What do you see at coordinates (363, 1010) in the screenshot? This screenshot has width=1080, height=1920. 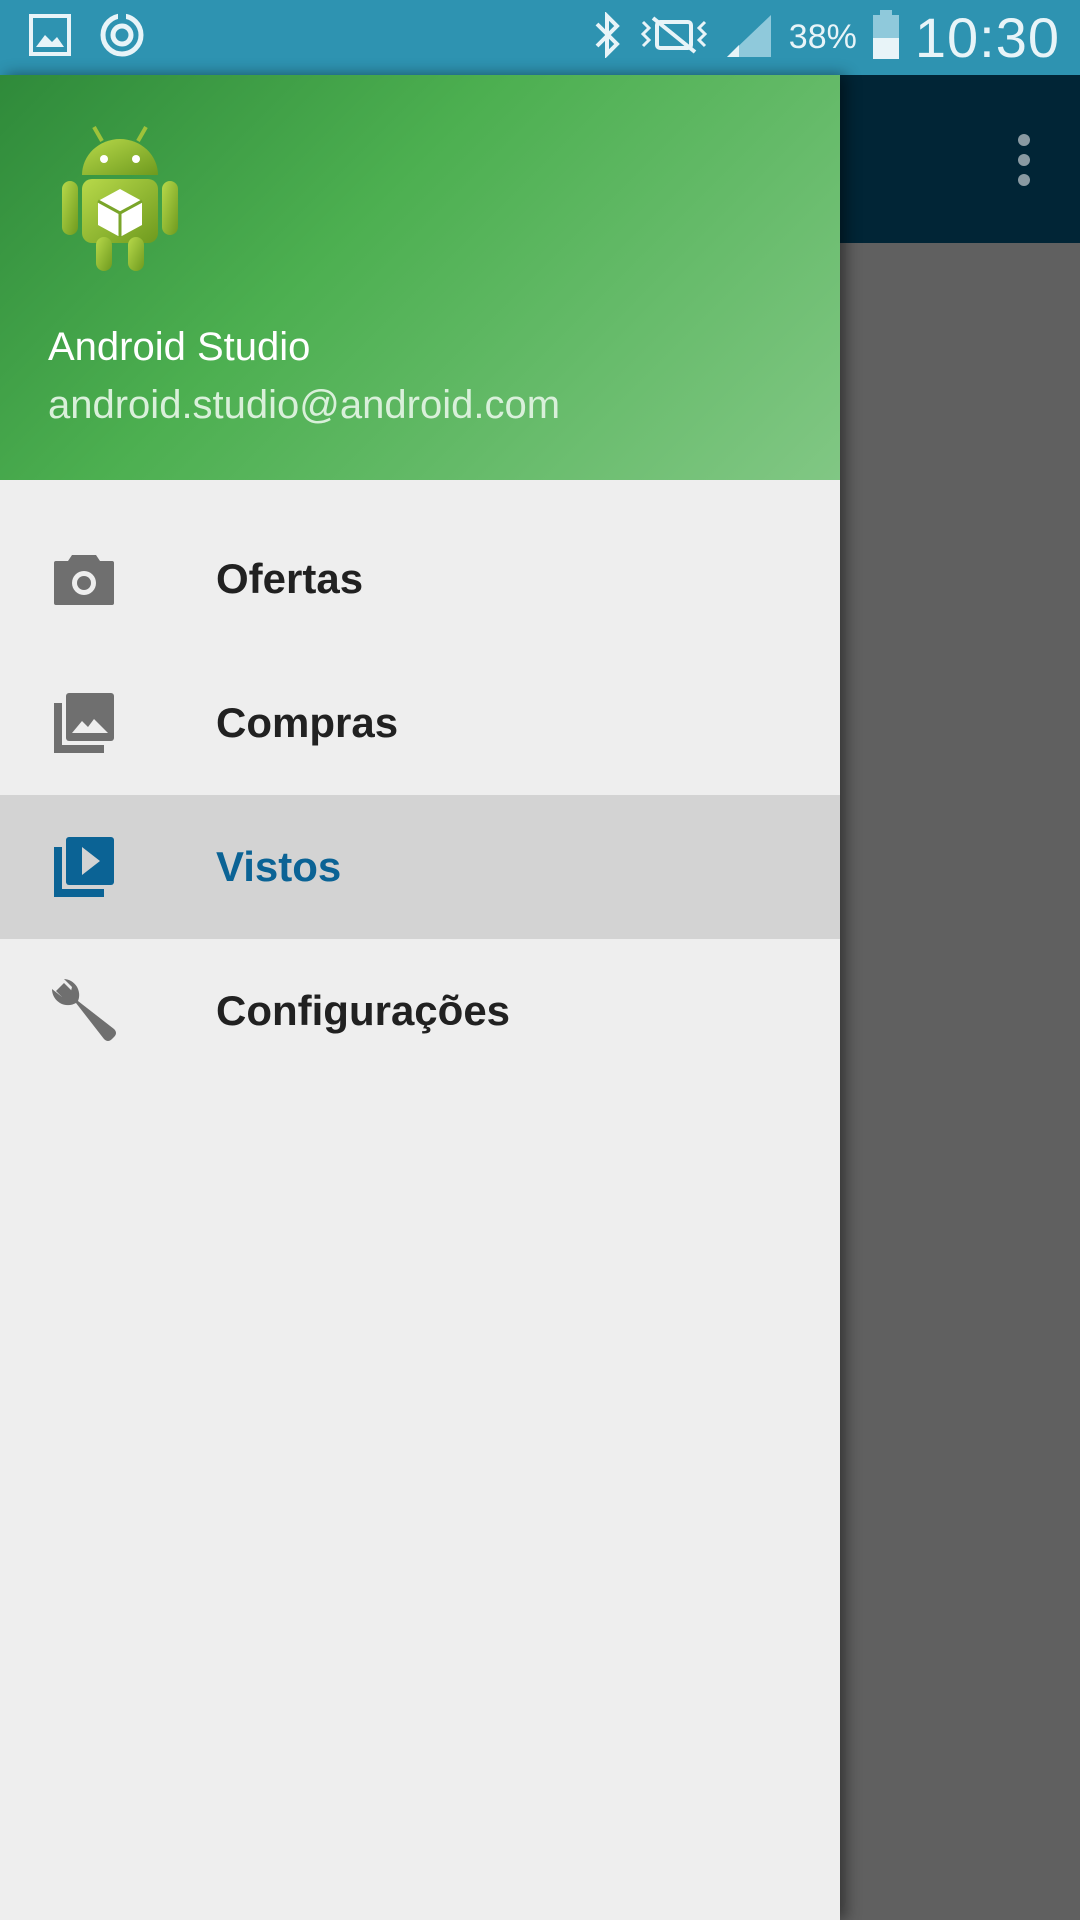 I see `drawer-item-label: Configurações` at bounding box center [363, 1010].